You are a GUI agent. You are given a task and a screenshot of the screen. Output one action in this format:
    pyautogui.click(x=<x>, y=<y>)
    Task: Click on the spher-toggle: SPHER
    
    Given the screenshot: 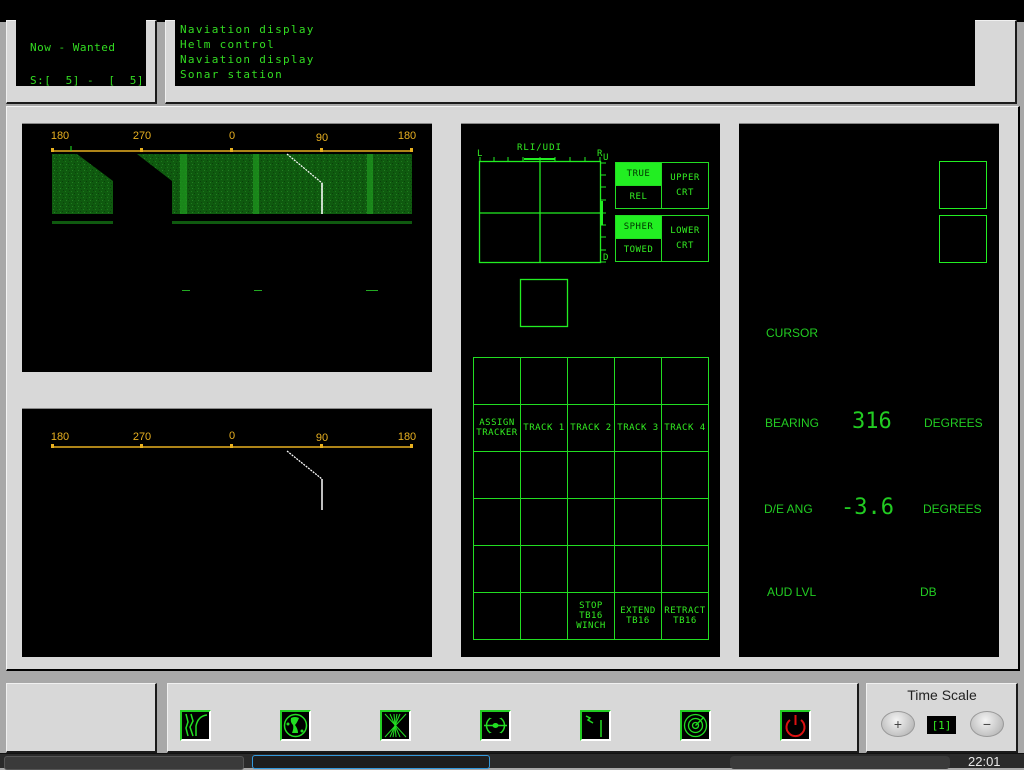 What is the action you would take?
    pyautogui.click(x=638, y=227)
    